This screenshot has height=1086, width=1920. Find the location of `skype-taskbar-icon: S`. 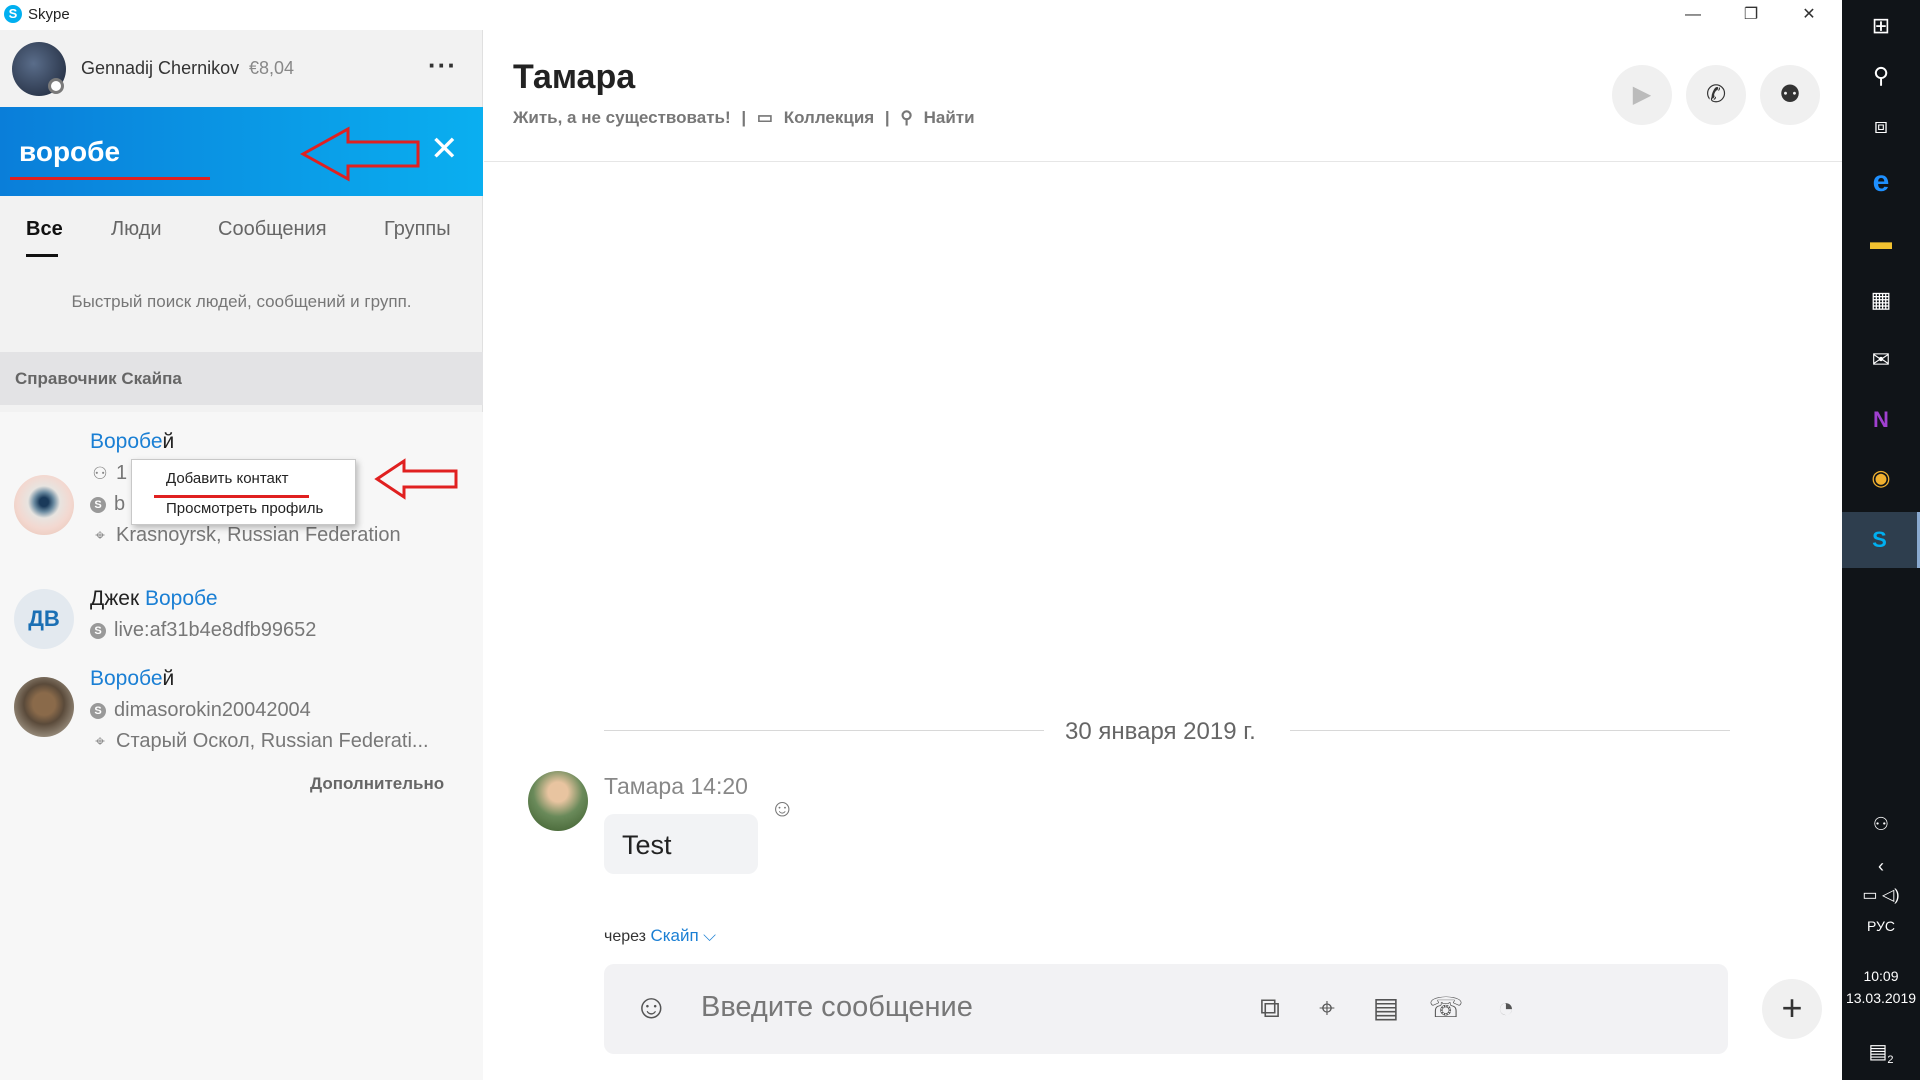

skype-taskbar-icon: S is located at coordinates (1881, 540).